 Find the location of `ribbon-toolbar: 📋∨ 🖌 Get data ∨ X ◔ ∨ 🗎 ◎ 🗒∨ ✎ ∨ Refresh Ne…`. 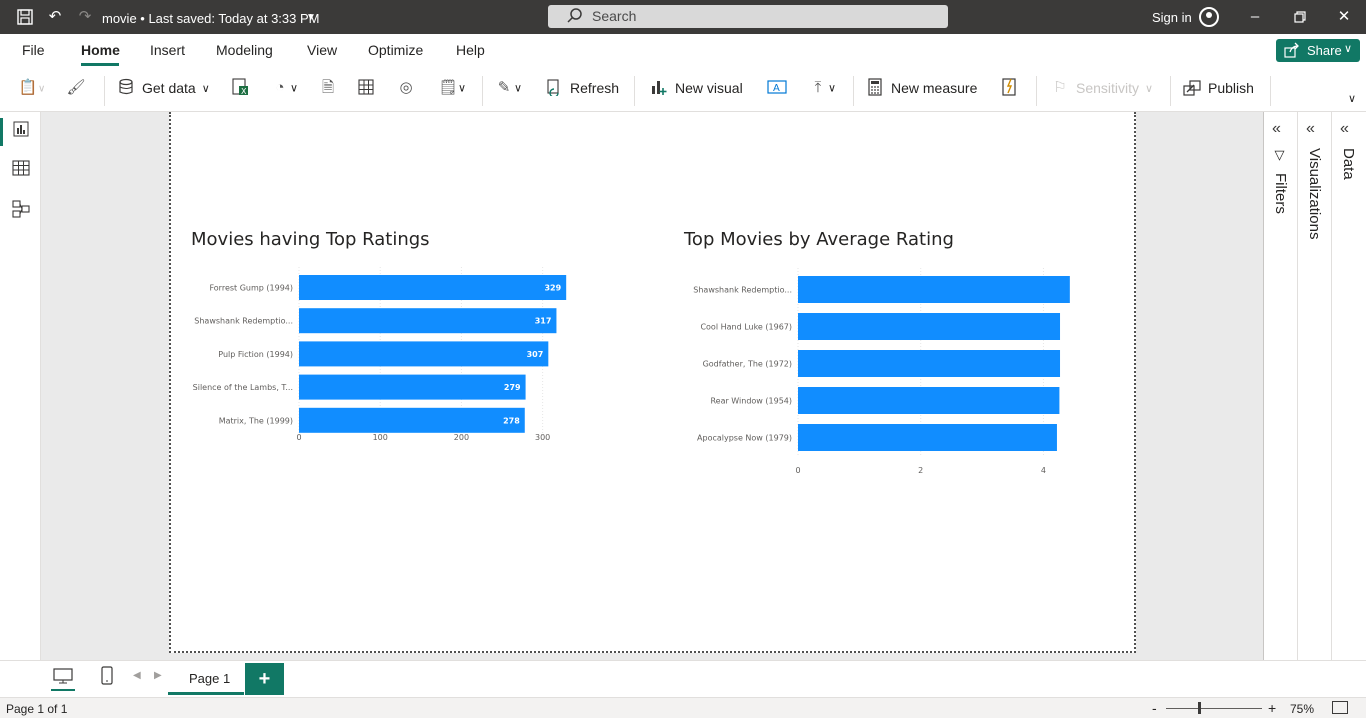

ribbon-toolbar: 📋∨ 🖌 Get data ∨ X ◔ ∨ 🗎 ◎ 🗒∨ ✎ ∨ Refresh Ne… is located at coordinates (683, 89).